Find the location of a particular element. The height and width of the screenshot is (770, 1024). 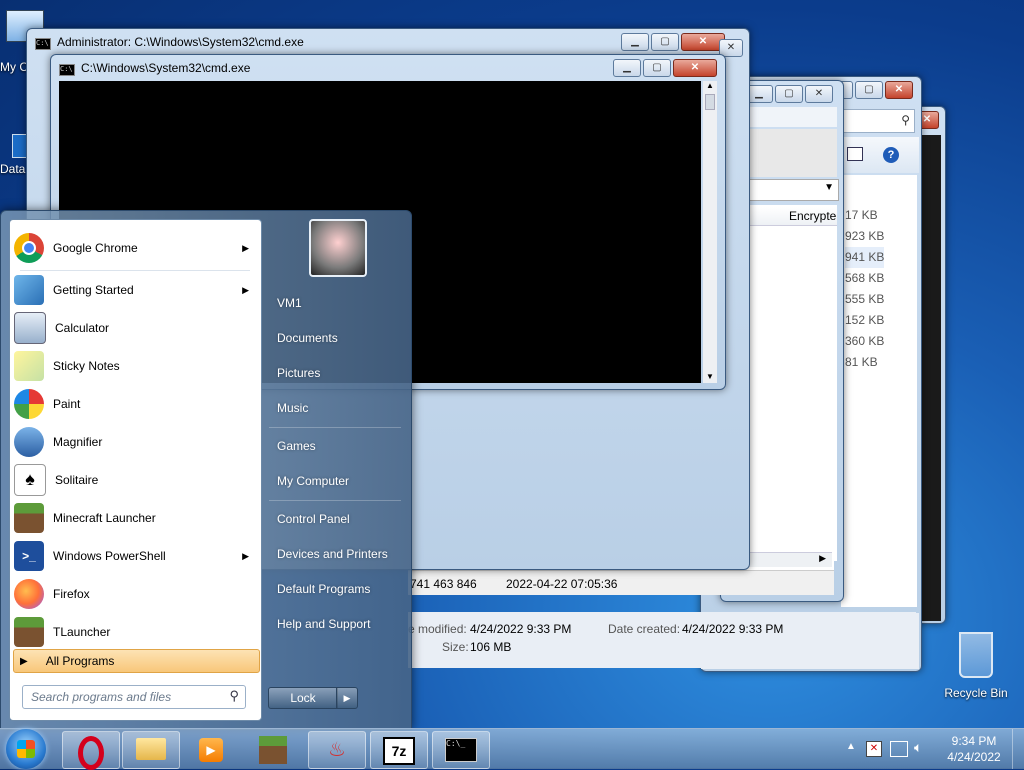

folder-icon is located at coordinates (151, 749).